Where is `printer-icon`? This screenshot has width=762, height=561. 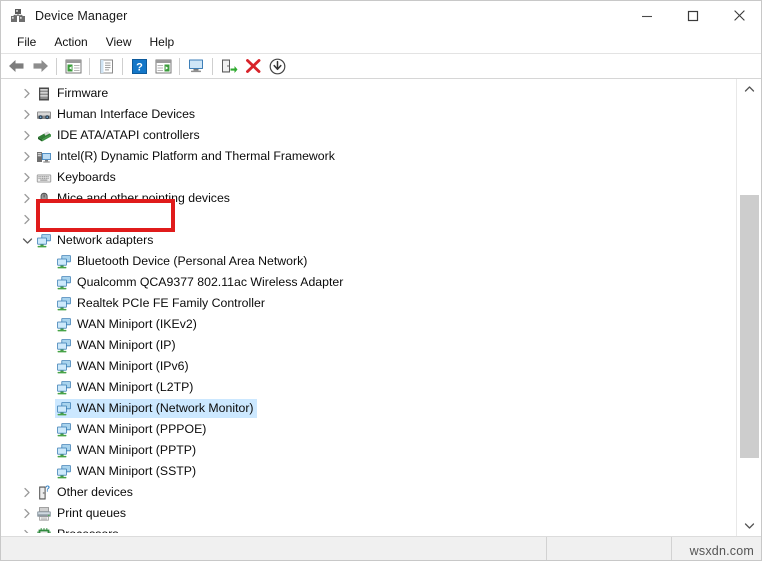 printer-icon is located at coordinates (44, 514).